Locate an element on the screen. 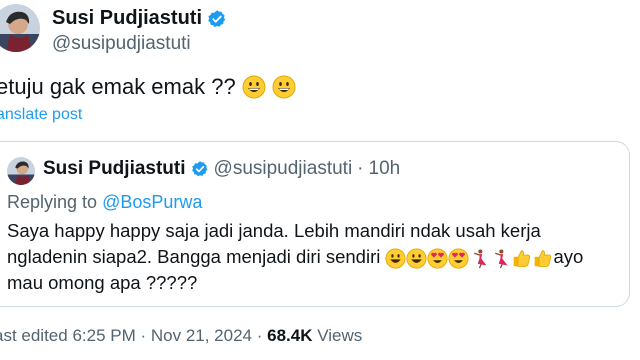 The width and height of the screenshot is (640, 360). quoted-author-handle: @susipudjiastuti is located at coordinates (283, 169).